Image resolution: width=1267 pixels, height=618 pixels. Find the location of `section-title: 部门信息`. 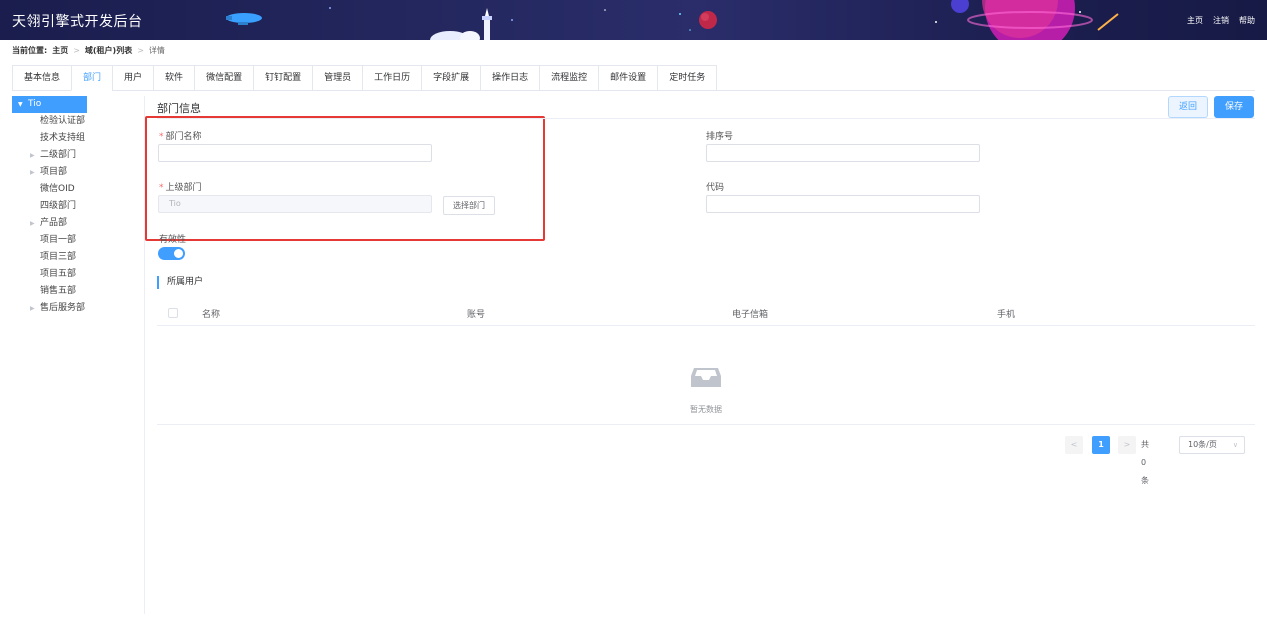

section-title: 部门信息 is located at coordinates (179, 108).